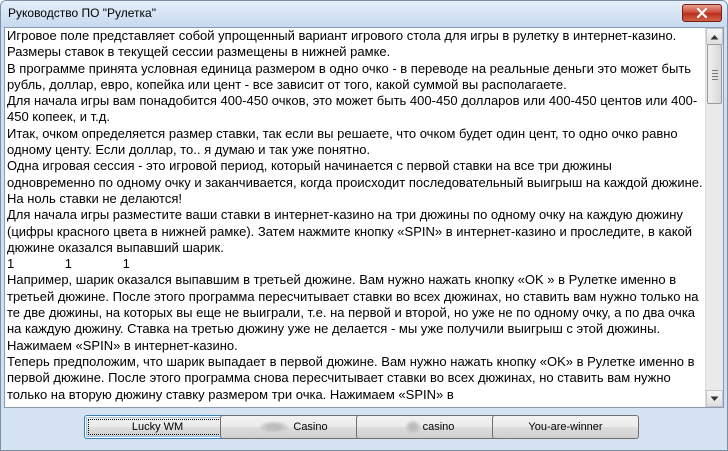 The height and width of the screenshot is (451, 728). What do you see at coordinates (412, 427) in the screenshot?
I see `casino-2-logo-icon` at bounding box center [412, 427].